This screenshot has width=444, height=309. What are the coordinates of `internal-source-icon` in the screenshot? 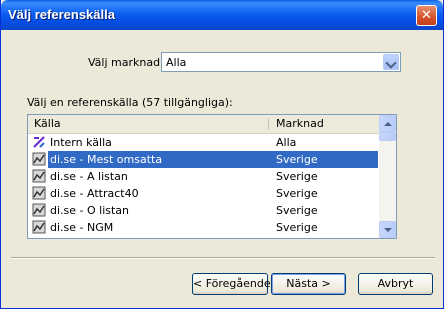 It's located at (39, 142).